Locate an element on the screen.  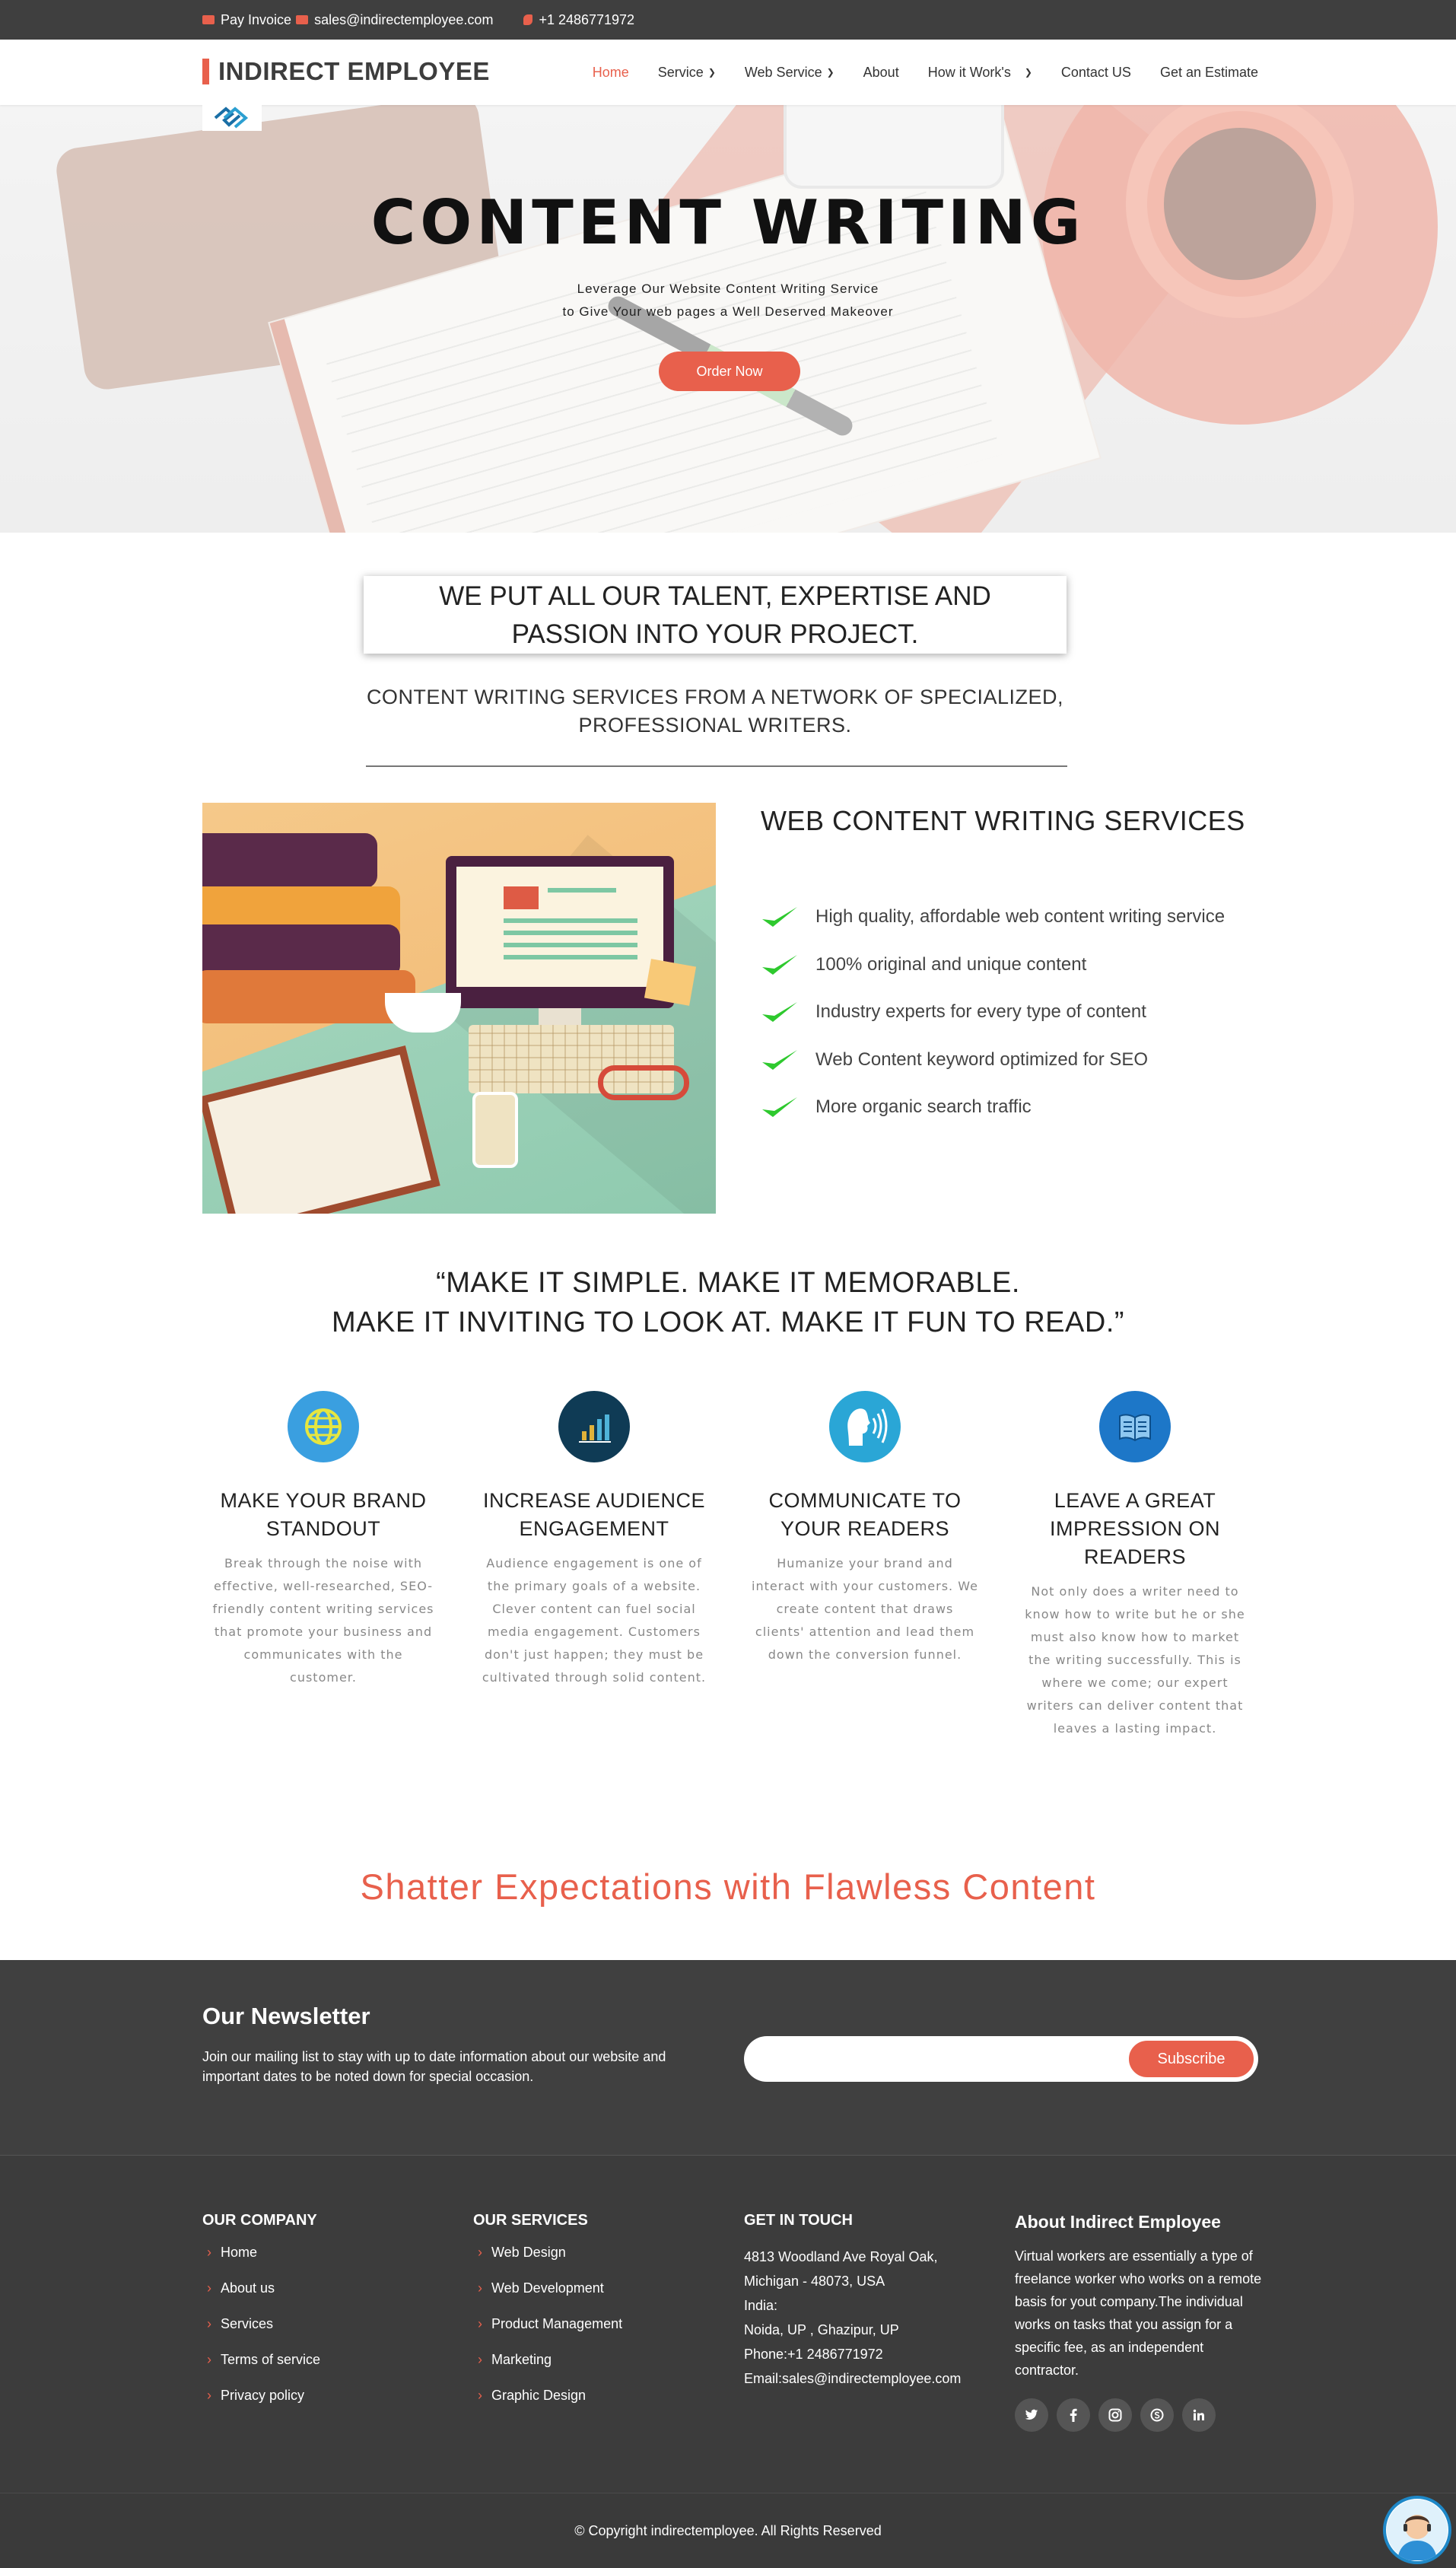
footer-services-title: OUR SERVICES is located at coordinates (530, 2220).